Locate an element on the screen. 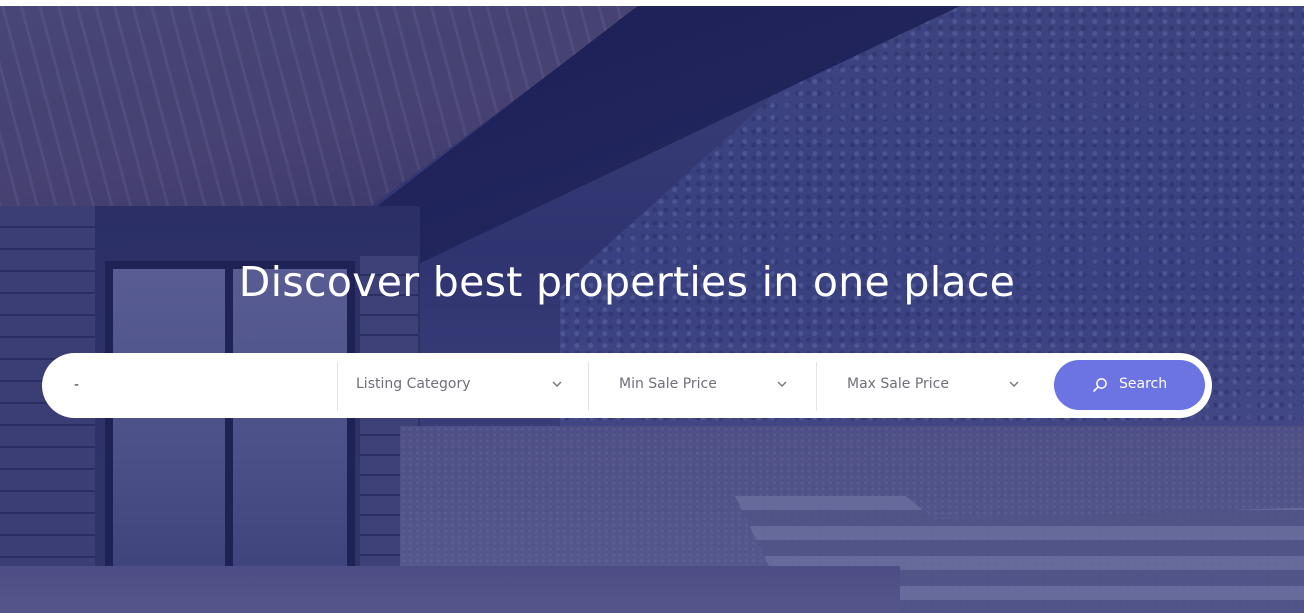 This screenshot has height=613, width=1304. keyword-input is located at coordinates (199, 385).